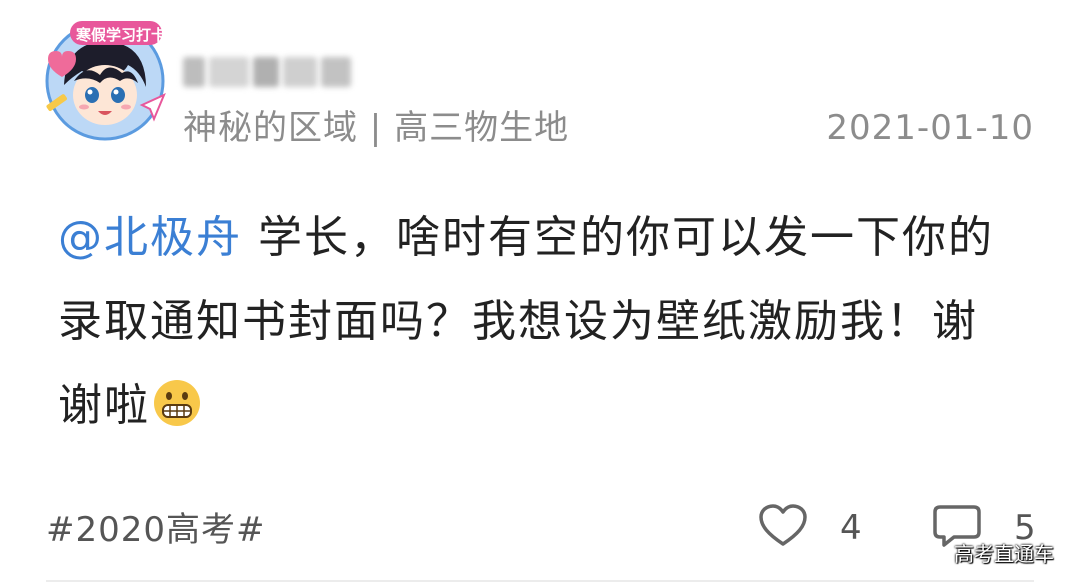  I want to click on topic-hashtag: #2020高考#, so click(156, 526).